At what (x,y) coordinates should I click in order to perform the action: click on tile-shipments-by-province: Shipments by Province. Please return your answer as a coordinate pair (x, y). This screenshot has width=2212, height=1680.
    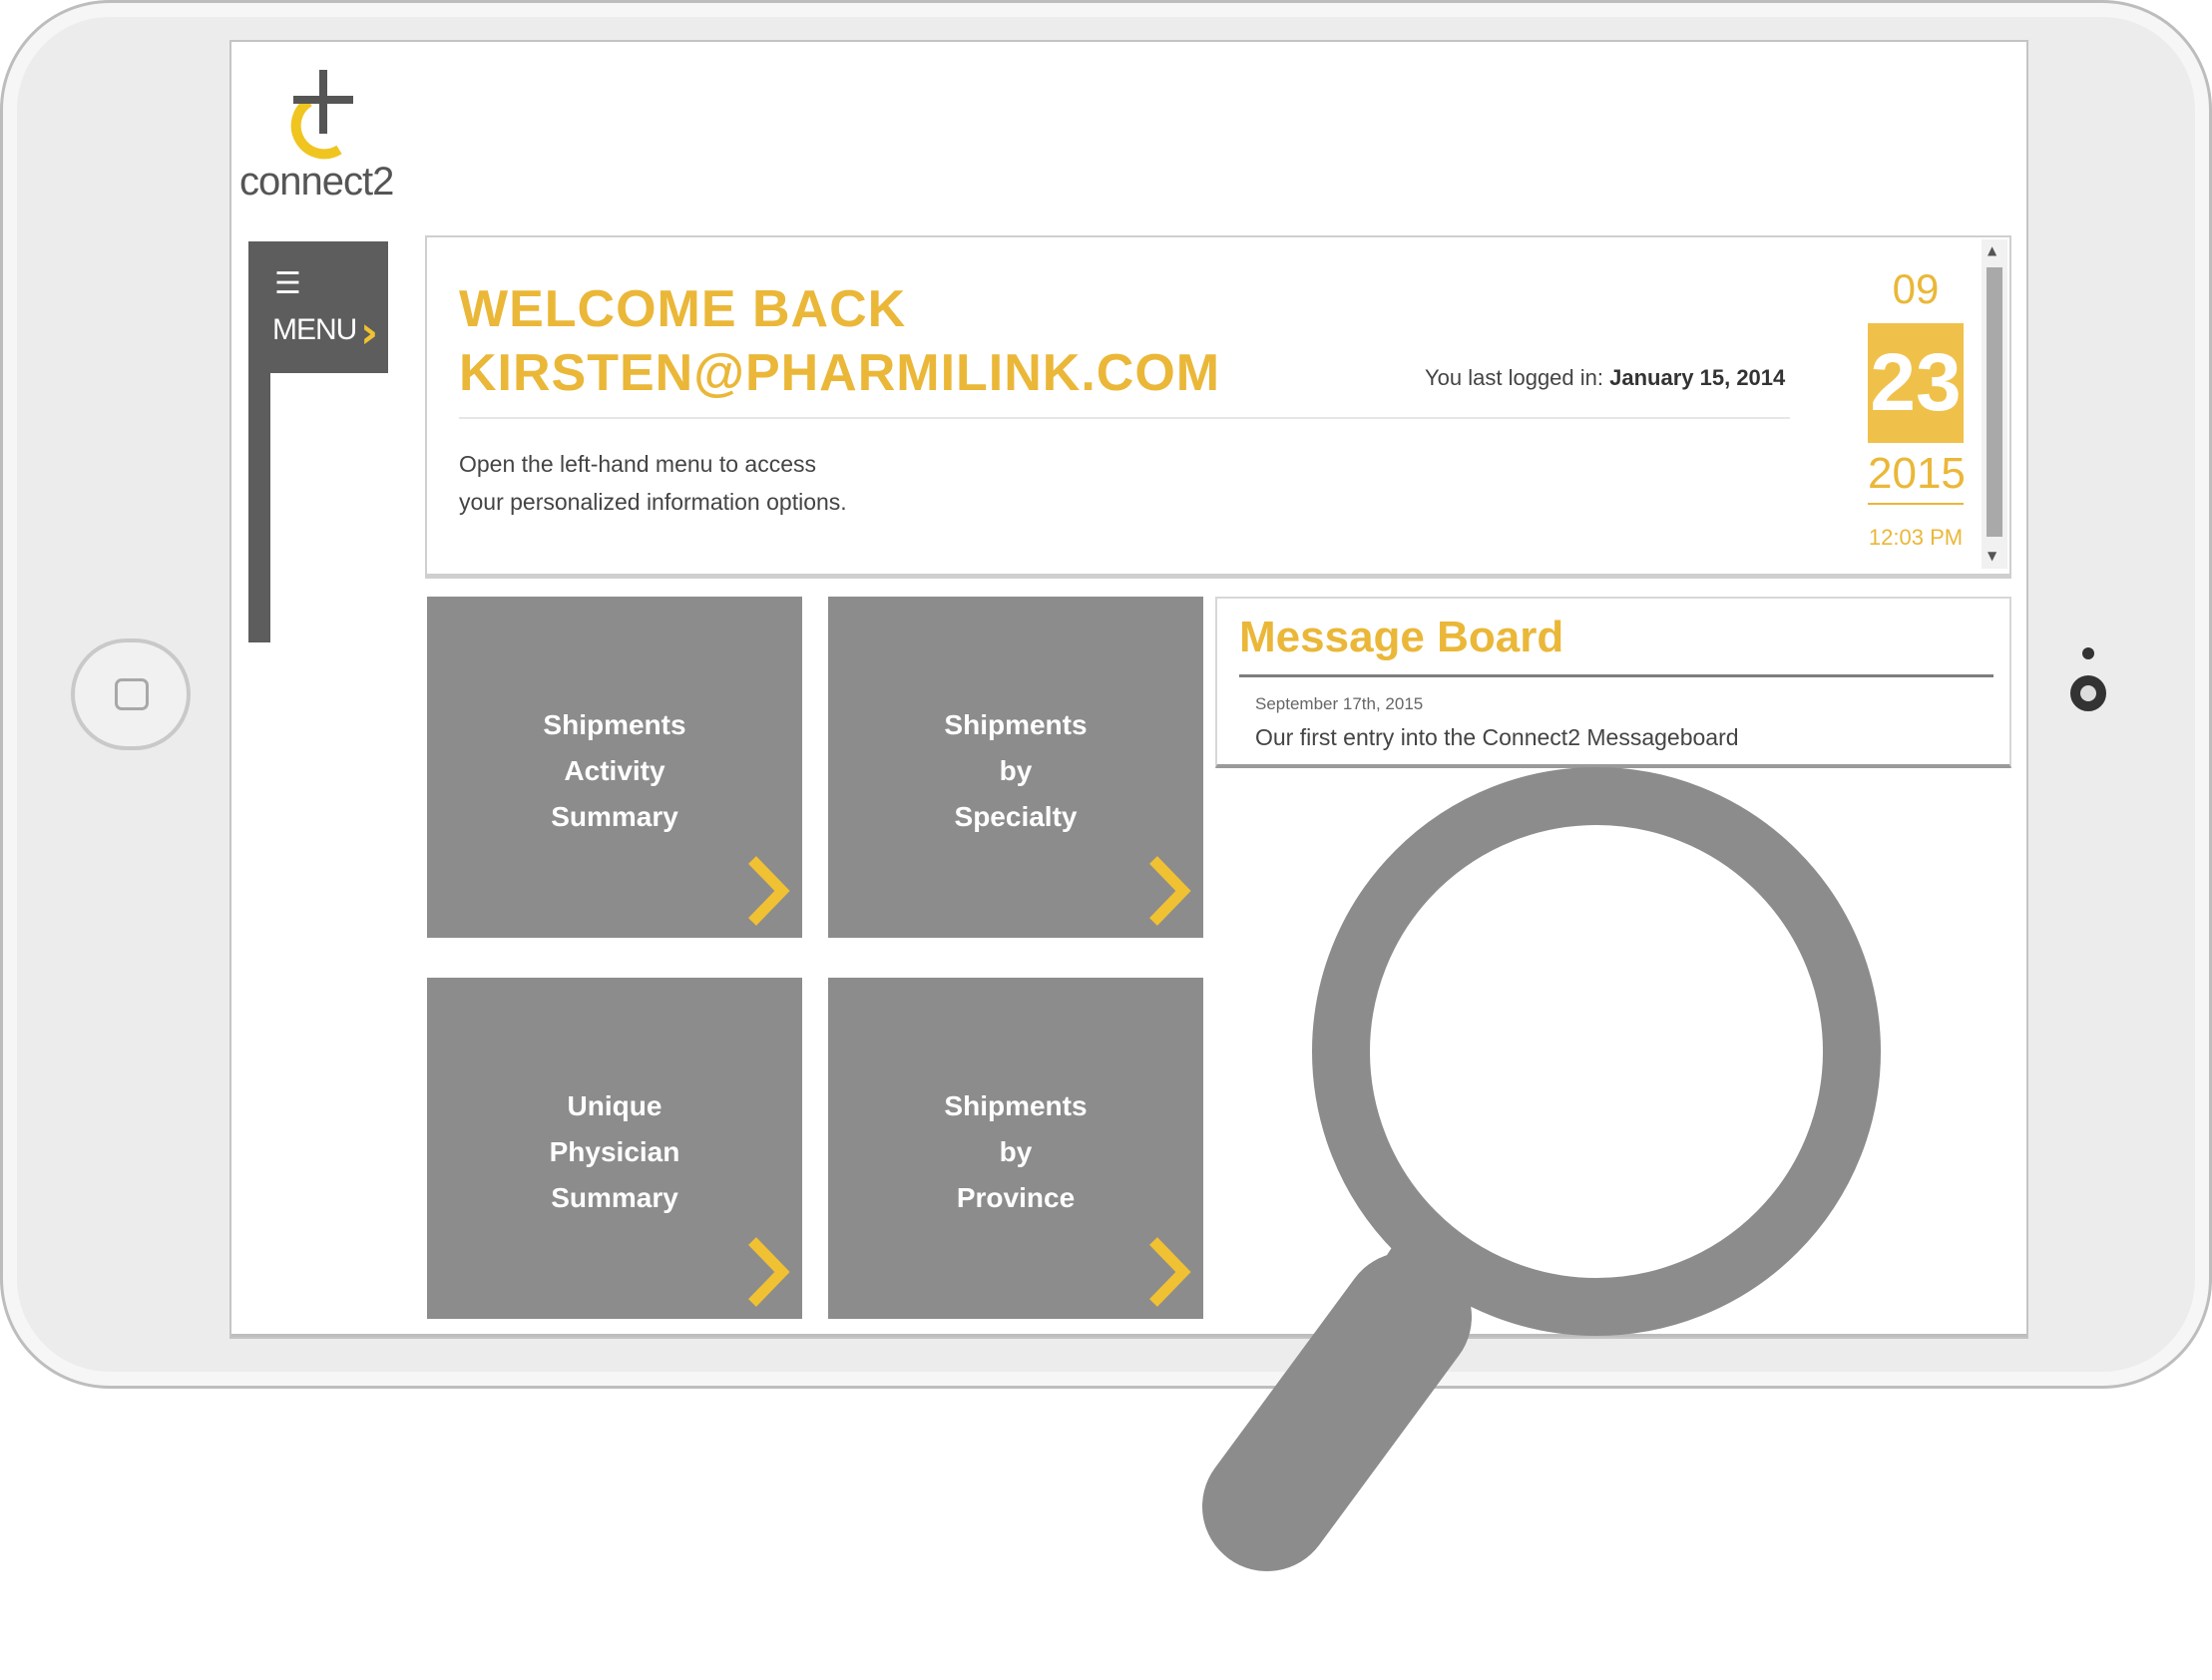
    Looking at the image, I should click on (1016, 1148).